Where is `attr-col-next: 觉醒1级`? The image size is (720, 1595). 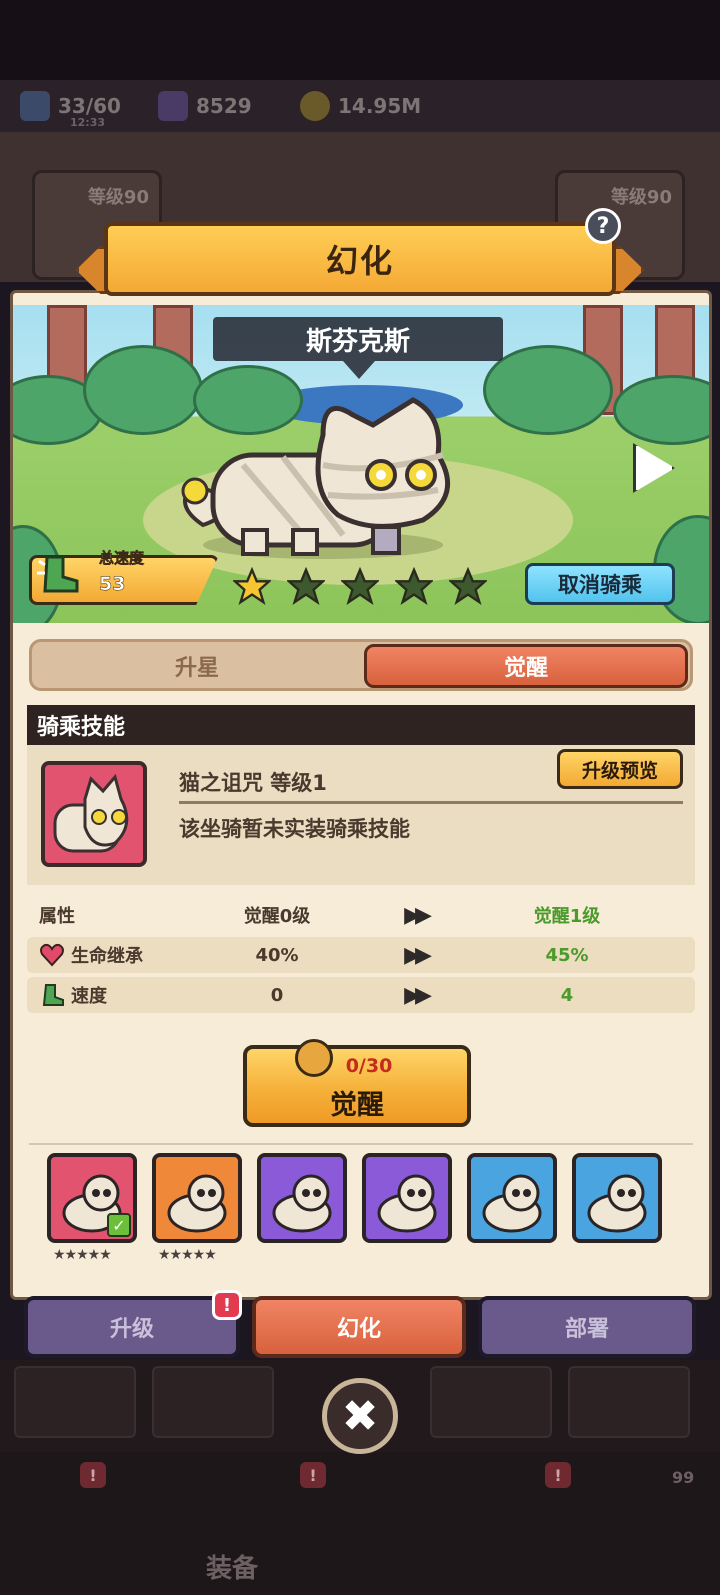
attr-col-next: 觉醒1级 is located at coordinates (567, 916).